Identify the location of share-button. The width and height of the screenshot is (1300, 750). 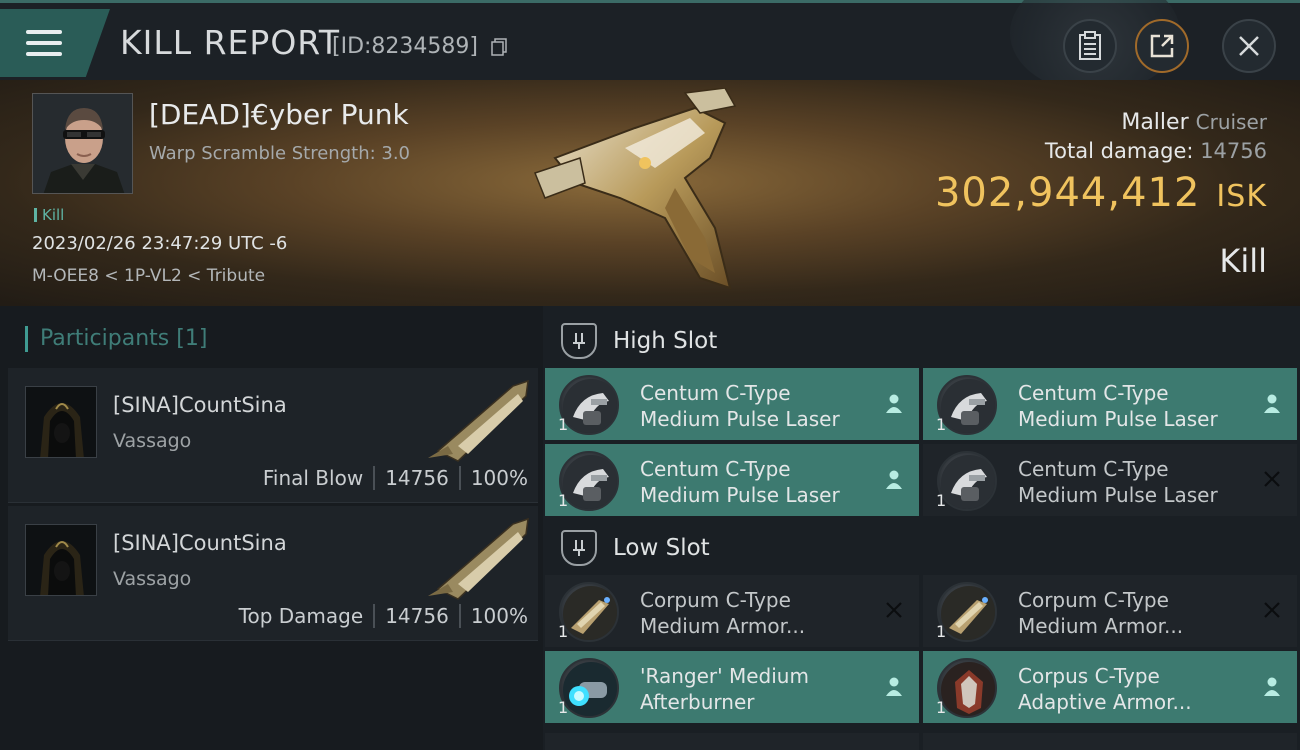
(1162, 46).